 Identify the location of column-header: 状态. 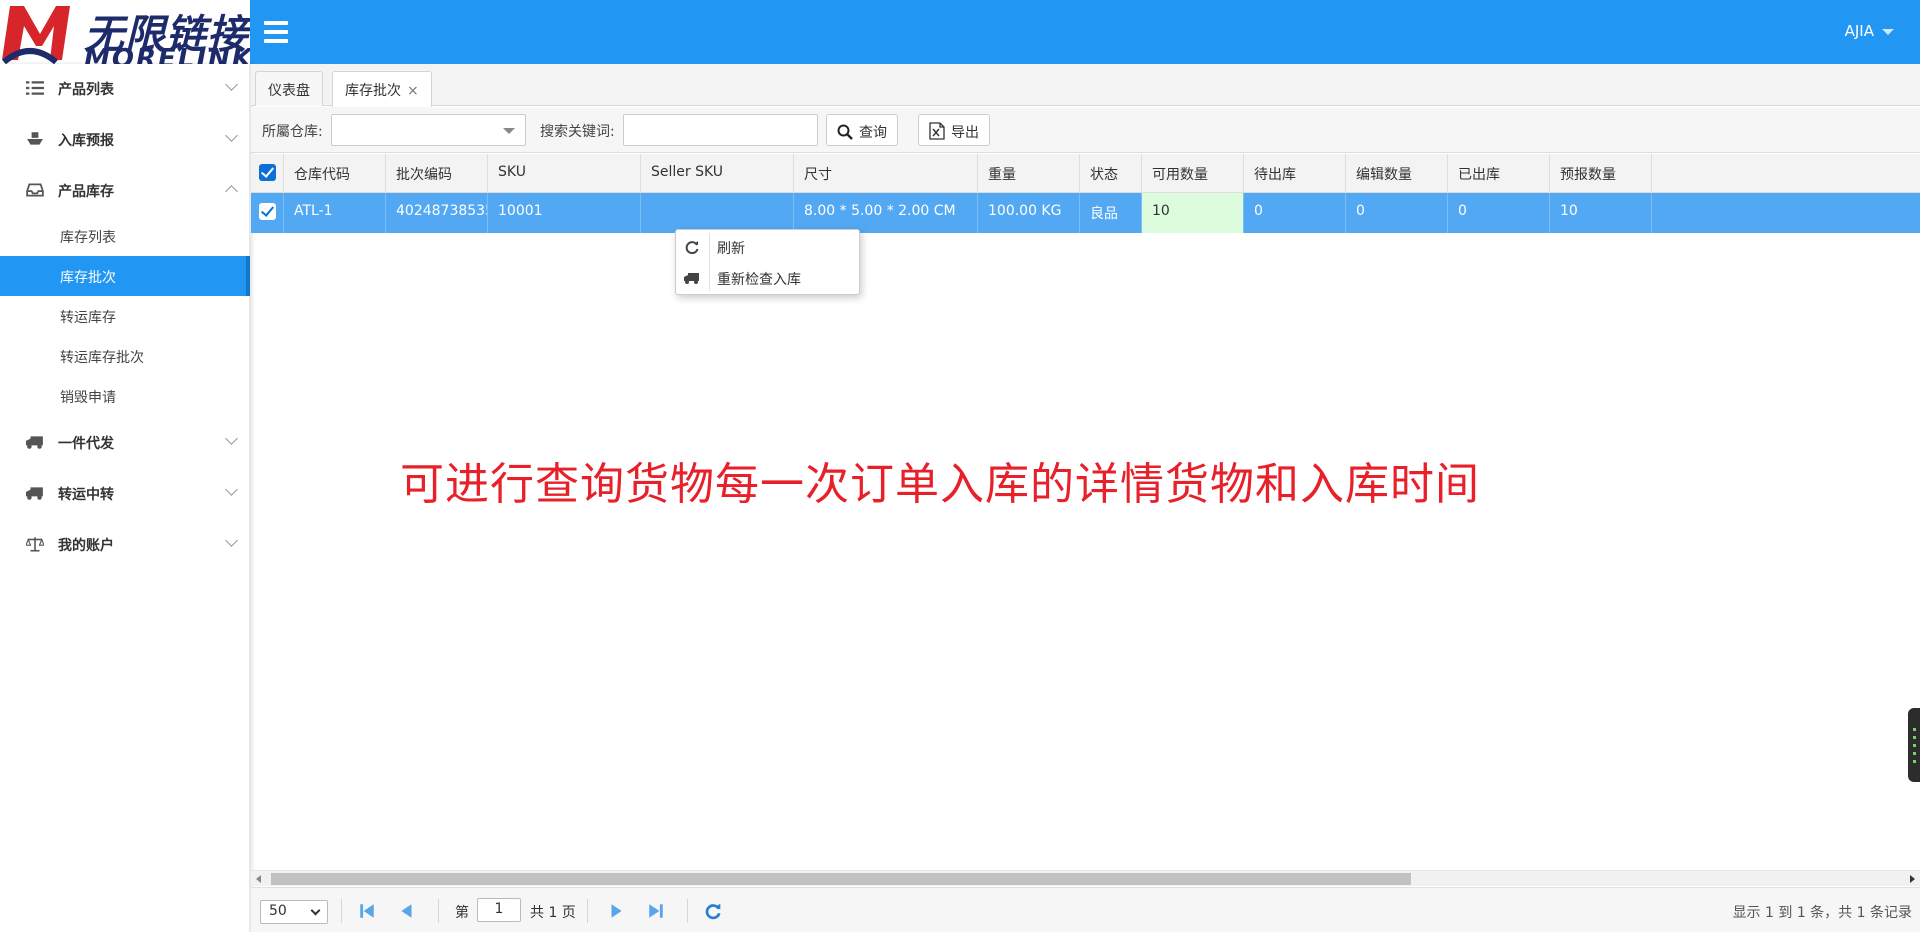
(1111, 173).